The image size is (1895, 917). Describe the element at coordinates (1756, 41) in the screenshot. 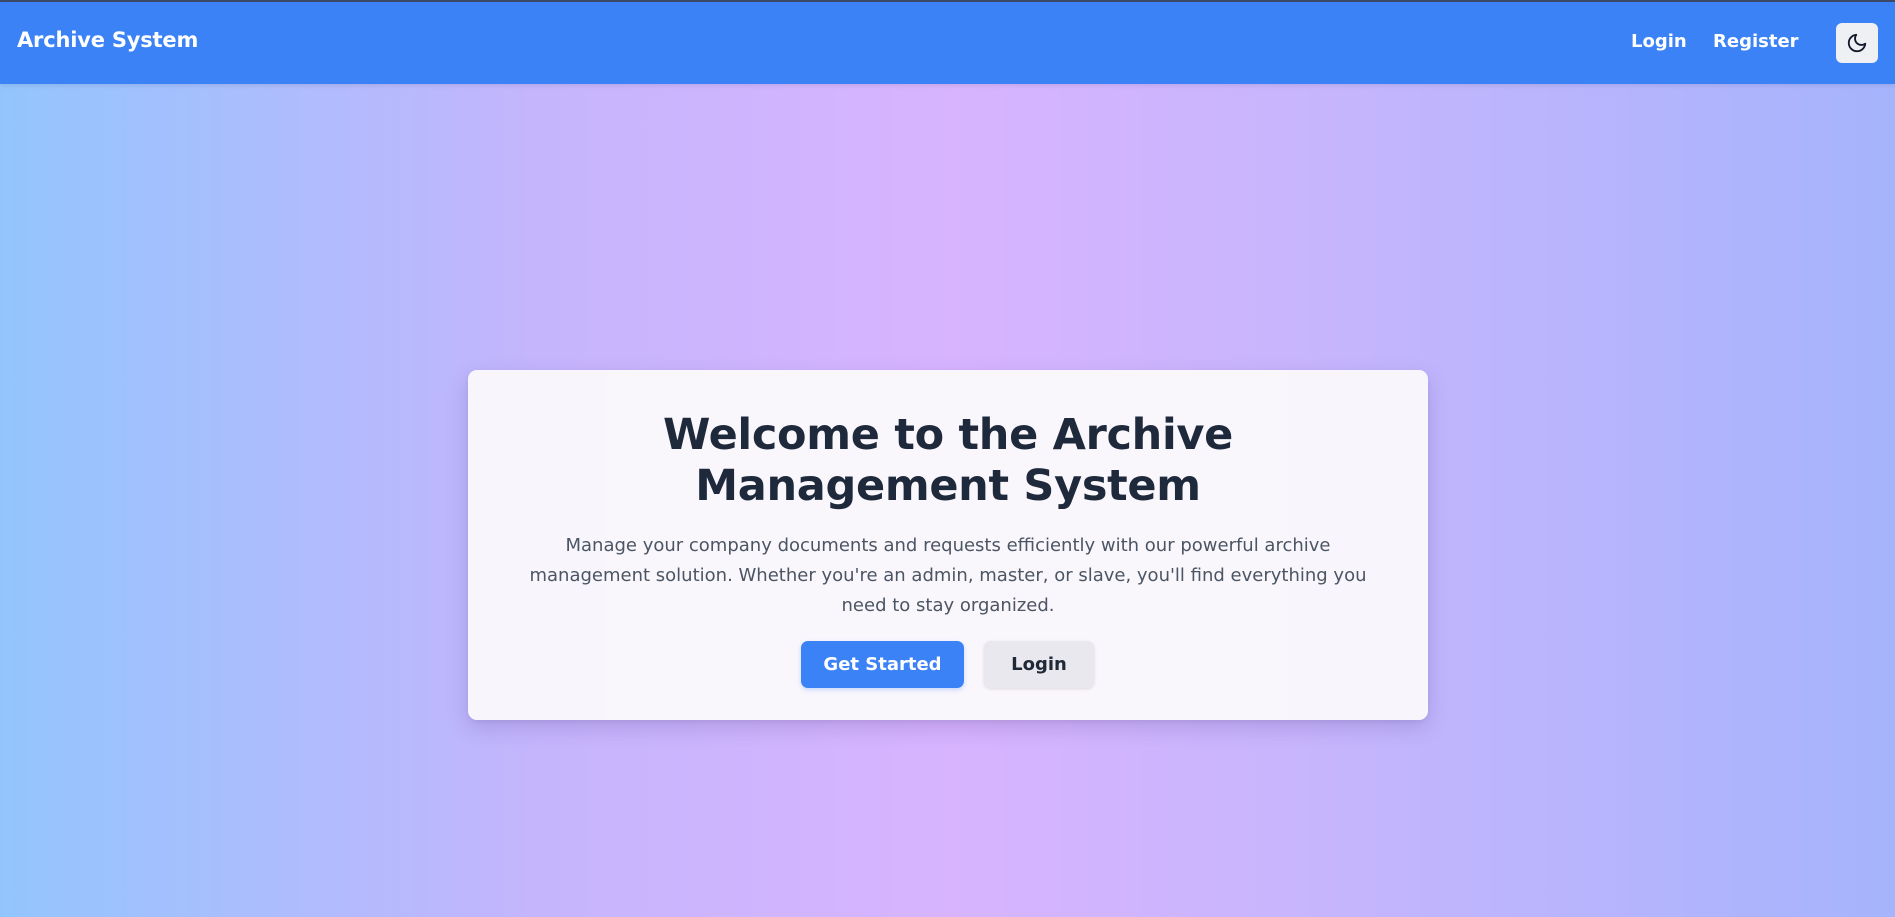

I see `nav-register-link: Register` at that location.